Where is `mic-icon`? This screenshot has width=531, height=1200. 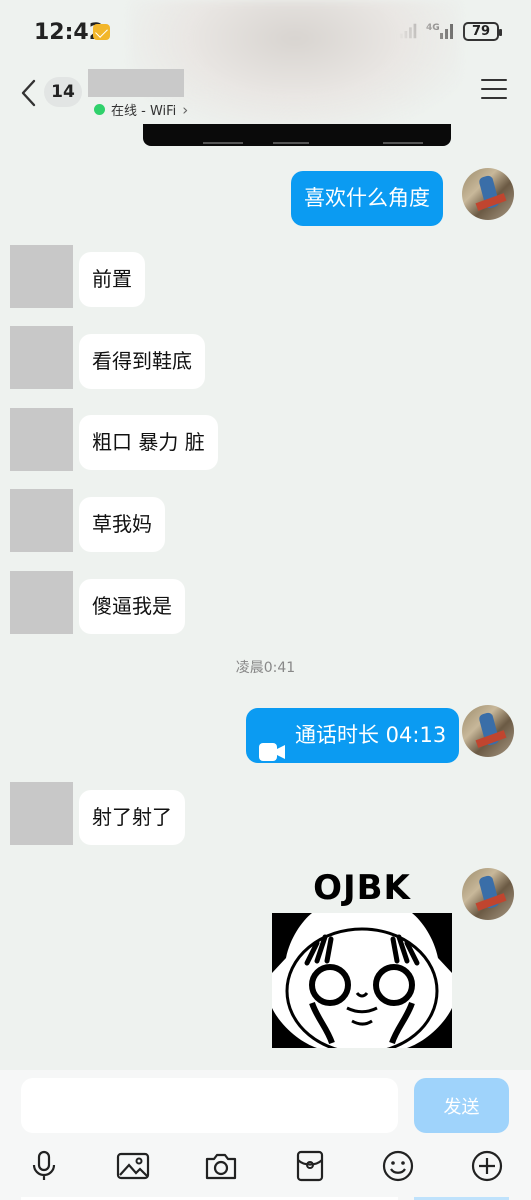
mic-icon is located at coordinates (44, 1166).